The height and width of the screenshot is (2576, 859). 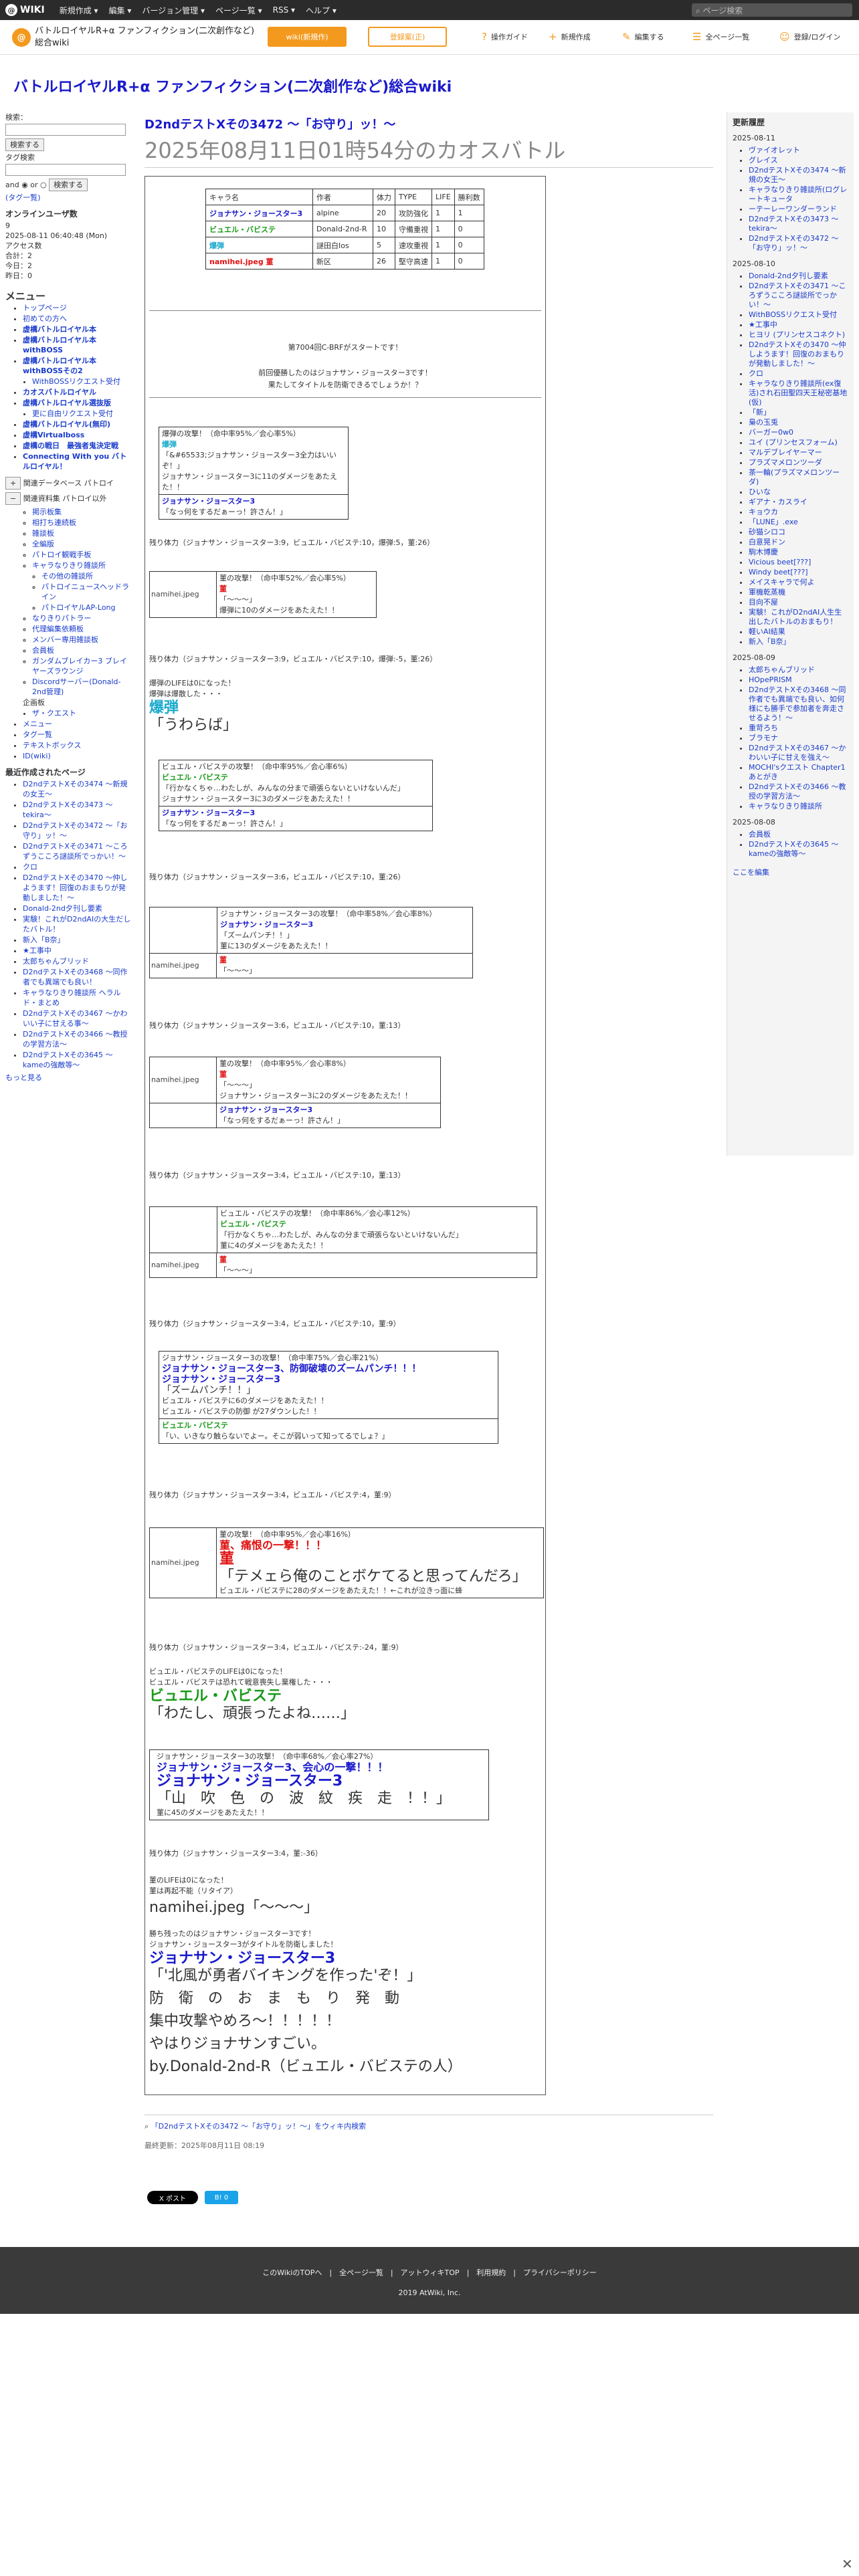 I want to click on edit-here-link: ここを編集, so click(x=751, y=872).